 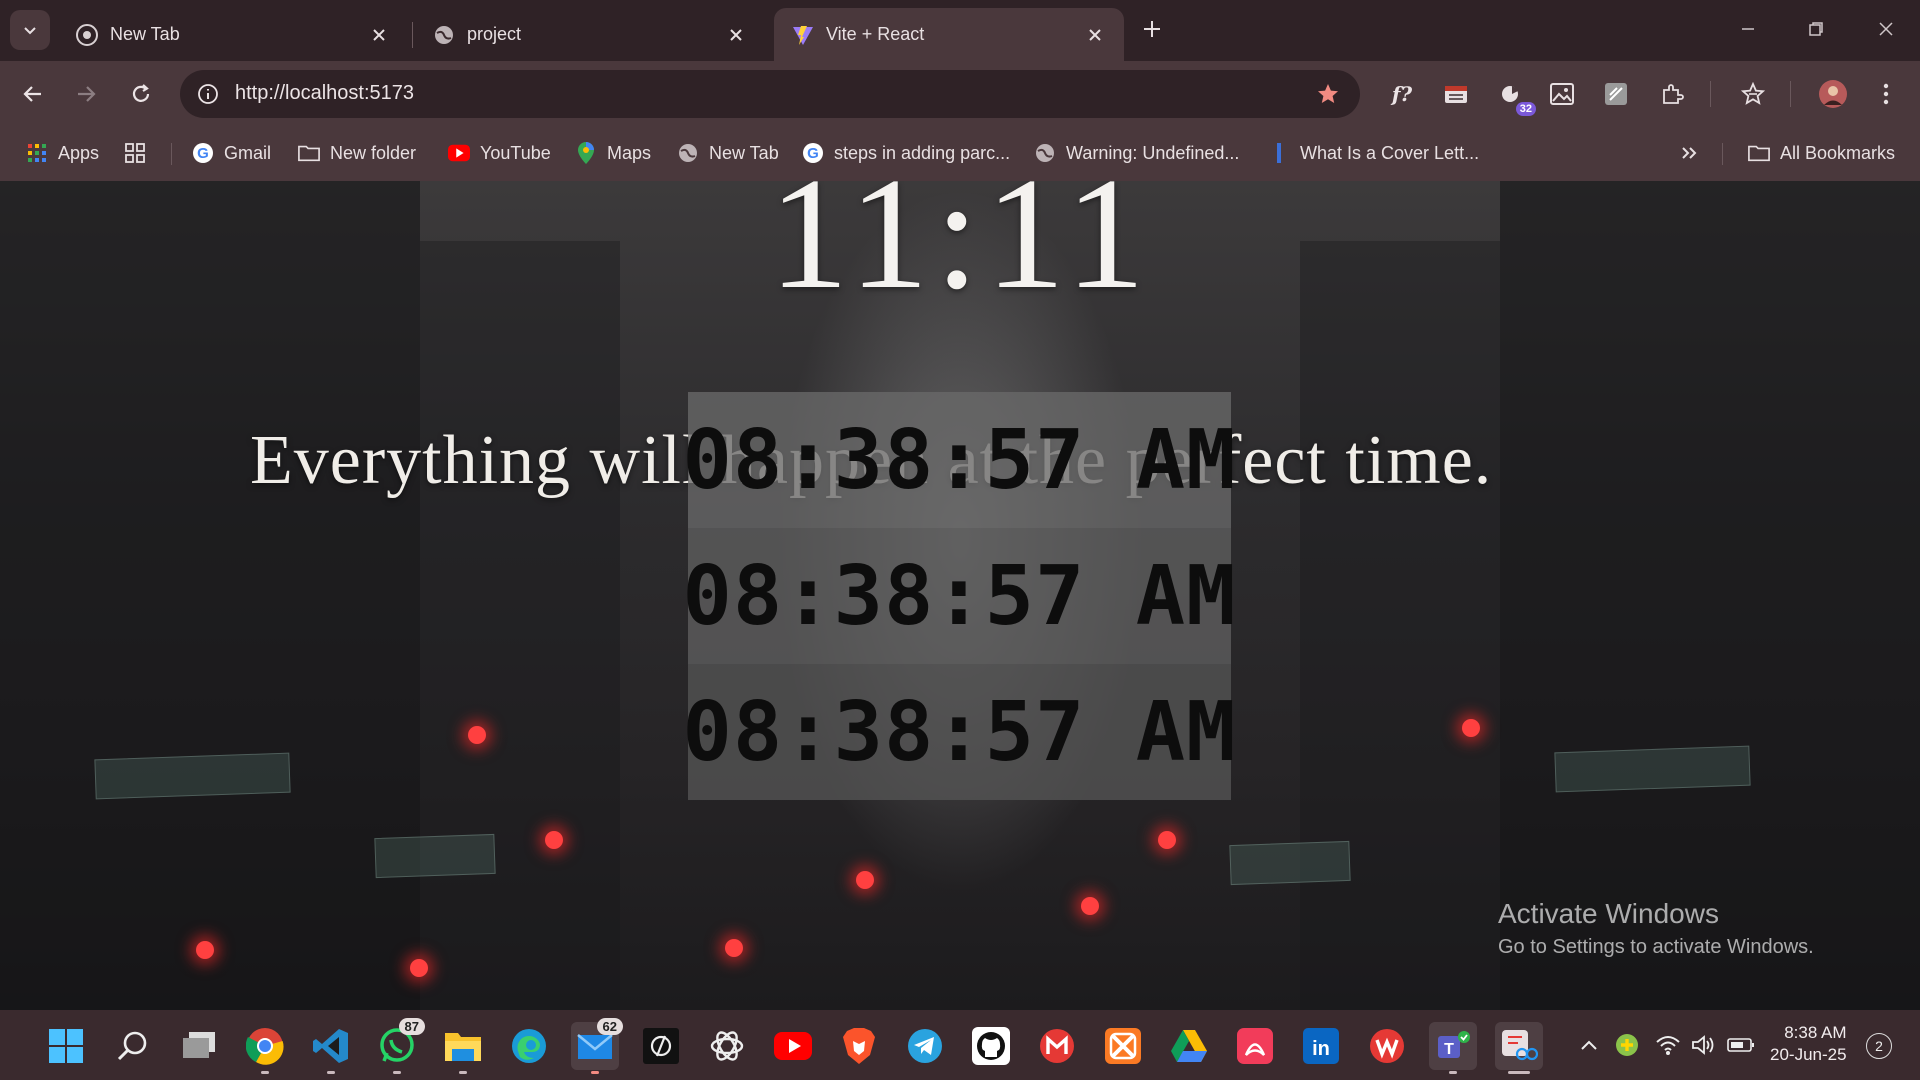 What do you see at coordinates (1255, 1046) in the screenshot?
I see `pdf-app-taskbar` at bounding box center [1255, 1046].